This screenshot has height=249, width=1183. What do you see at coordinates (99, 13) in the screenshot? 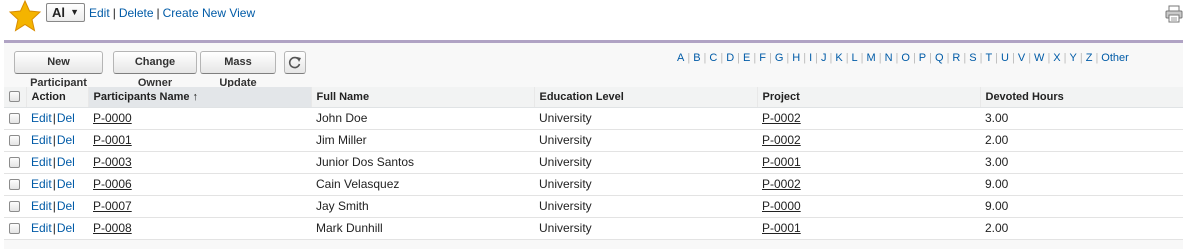
I see `edit-view-link: Edit` at bounding box center [99, 13].